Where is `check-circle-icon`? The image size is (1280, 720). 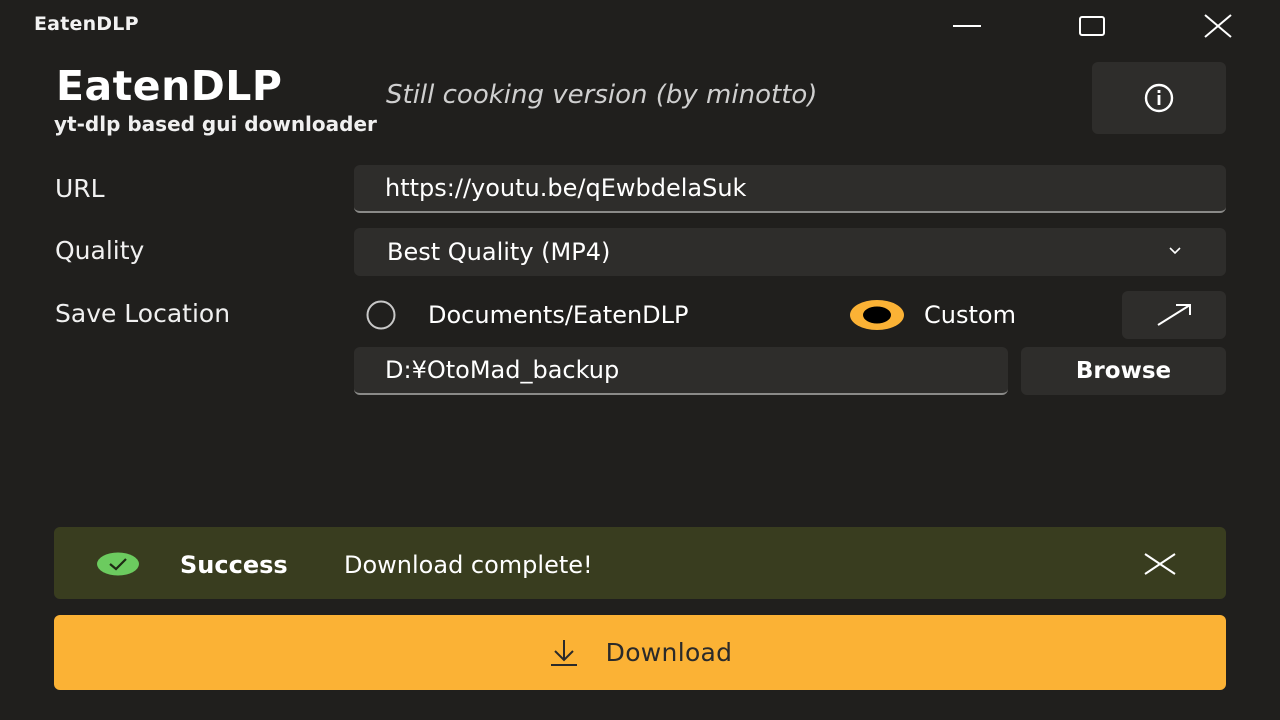 check-circle-icon is located at coordinates (118, 564).